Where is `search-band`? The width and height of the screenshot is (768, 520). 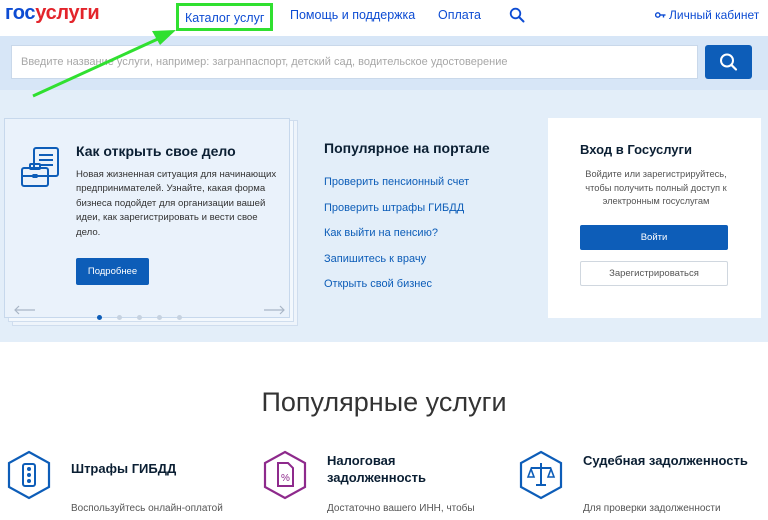 search-band is located at coordinates (384, 63).